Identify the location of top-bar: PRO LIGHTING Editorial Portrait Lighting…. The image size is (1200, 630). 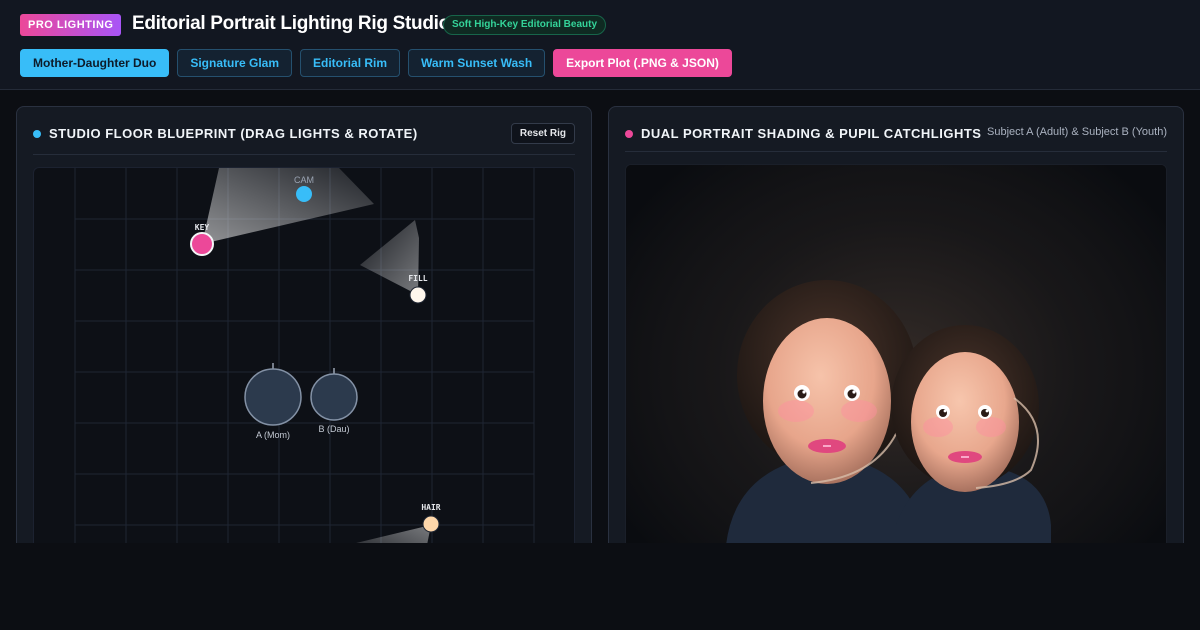
(600, 45).